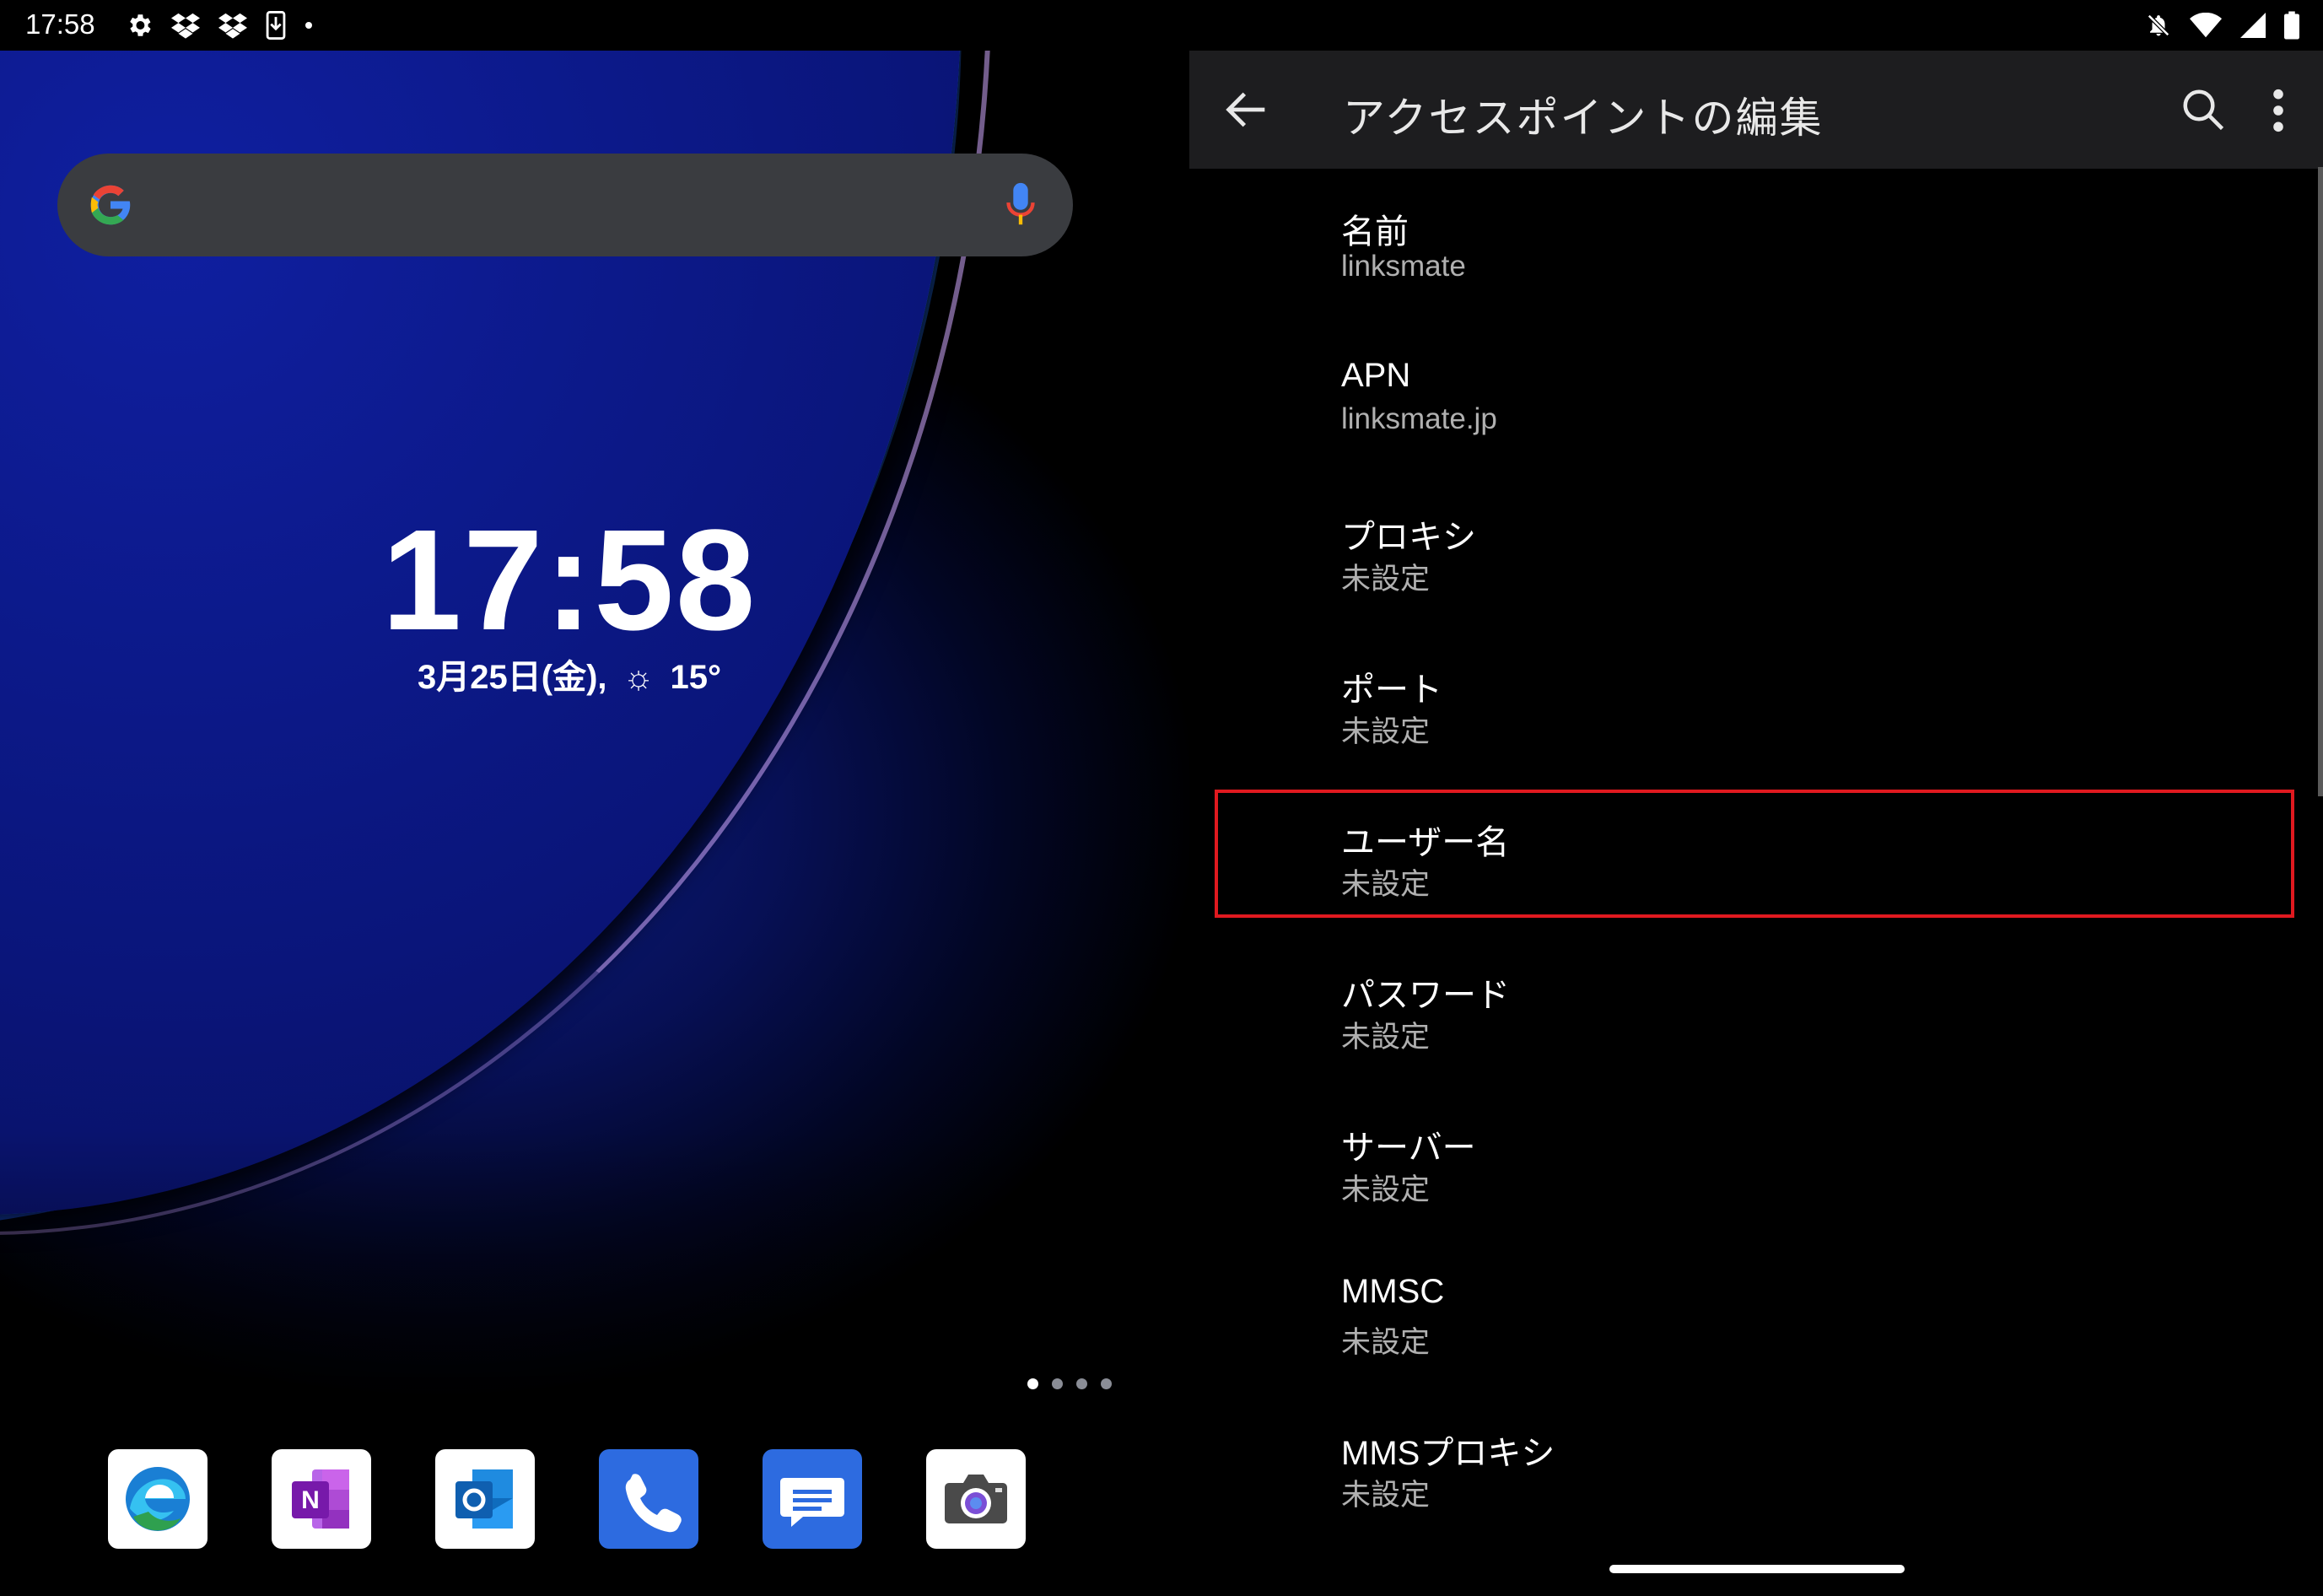 The width and height of the screenshot is (2323, 1596). Describe the element at coordinates (140, 25) in the screenshot. I see `gear-icon` at that location.